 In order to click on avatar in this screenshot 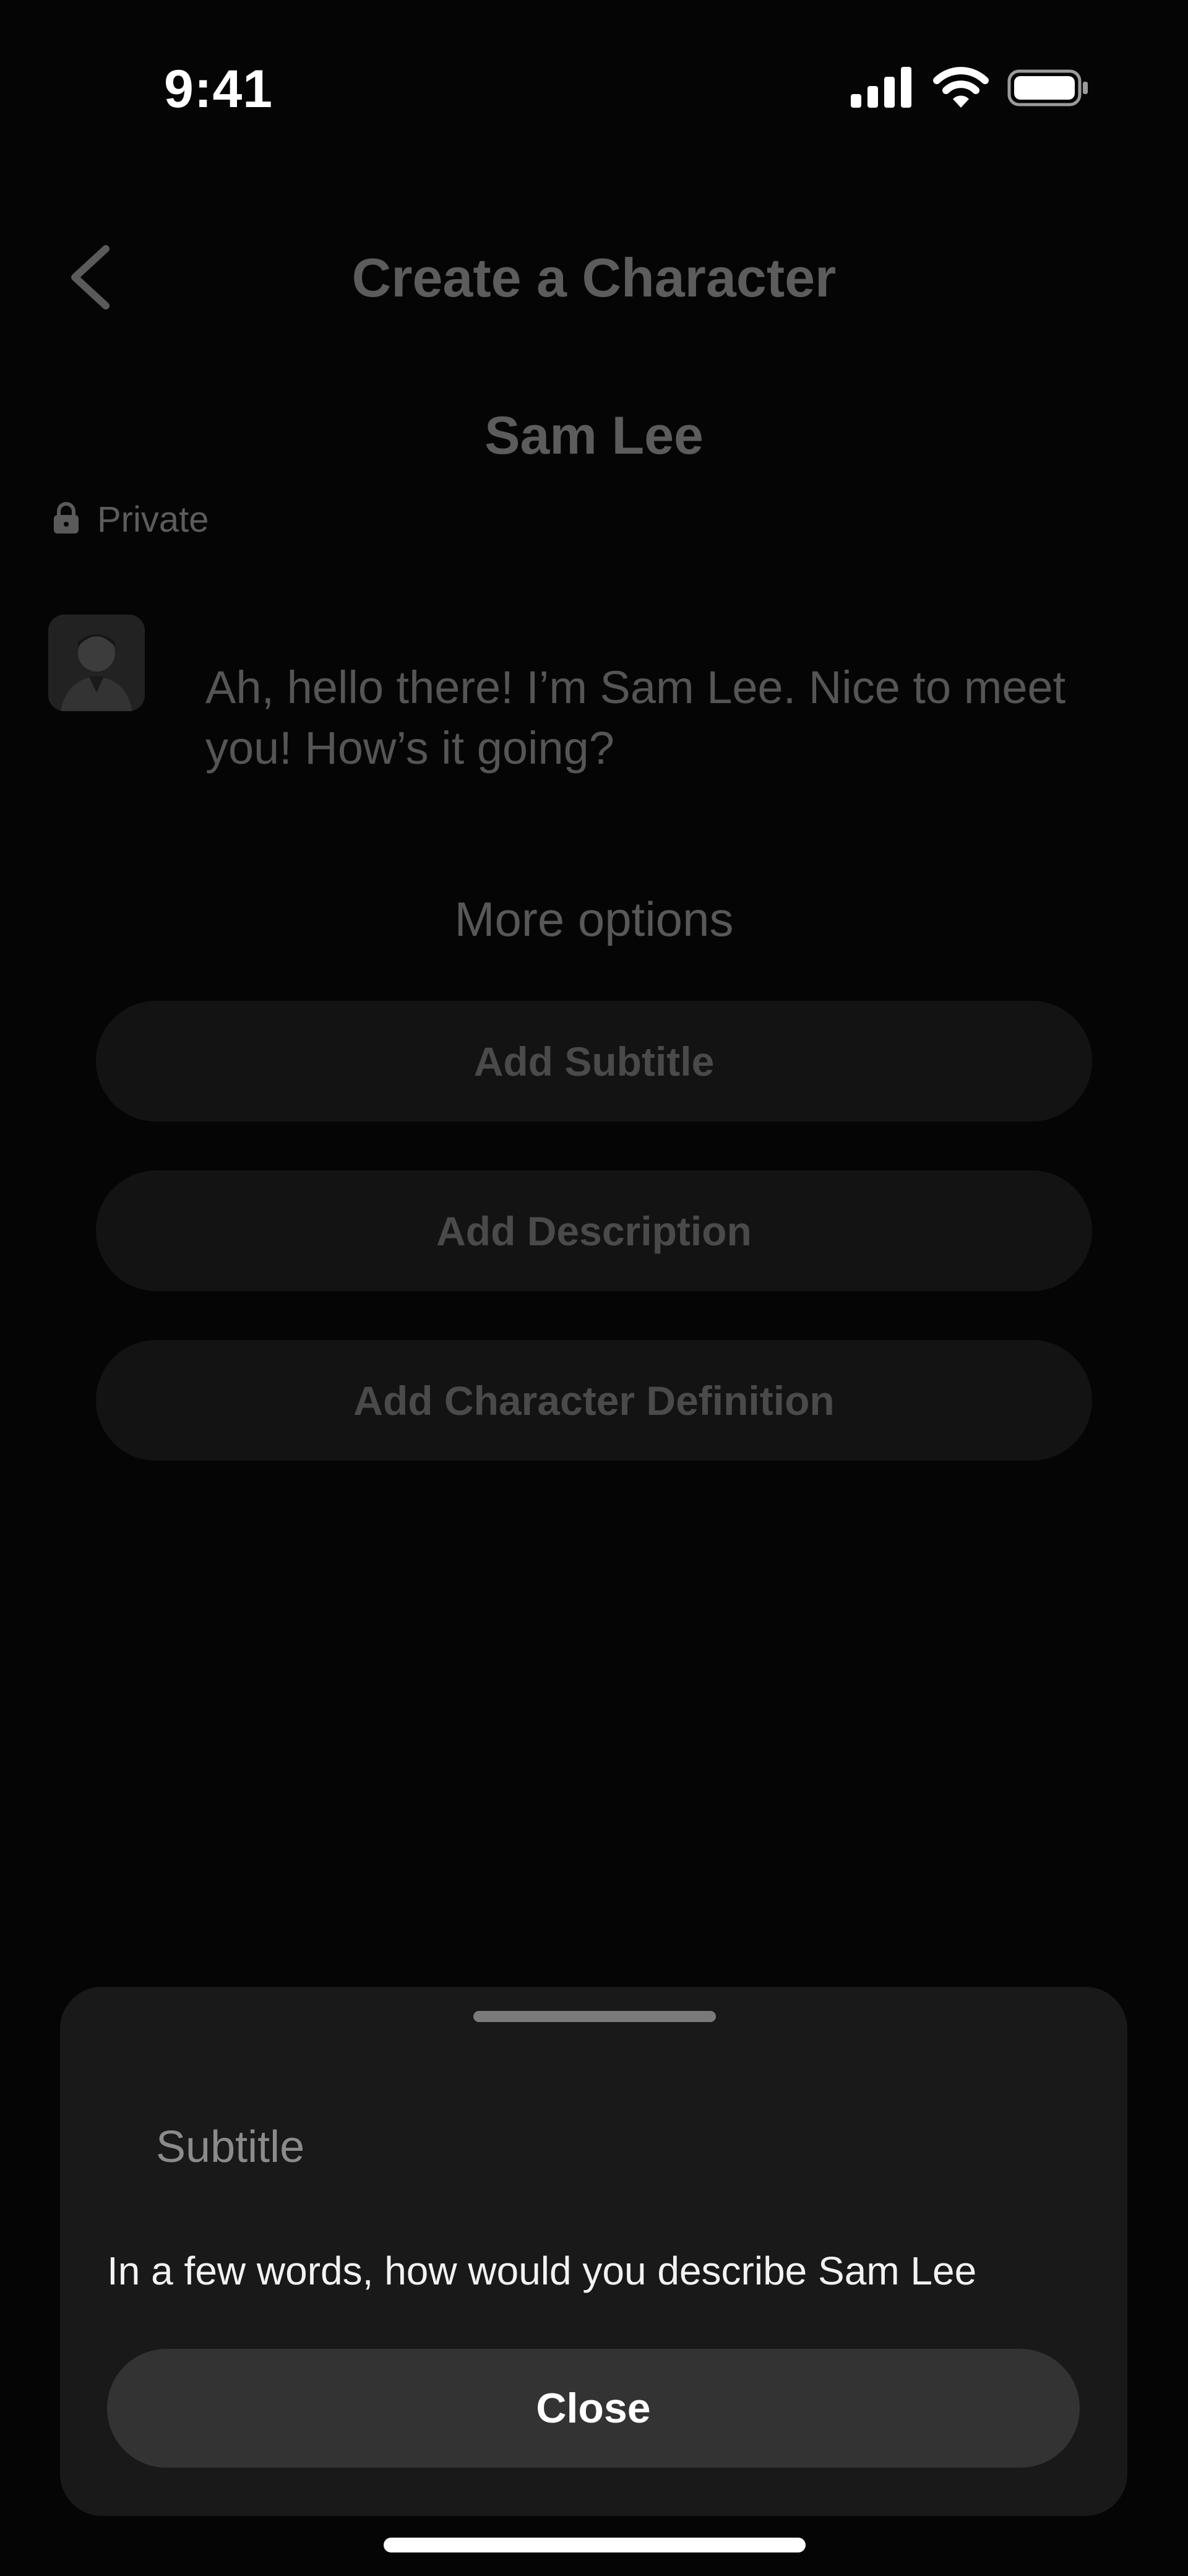, I will do `click(96, 663)`.